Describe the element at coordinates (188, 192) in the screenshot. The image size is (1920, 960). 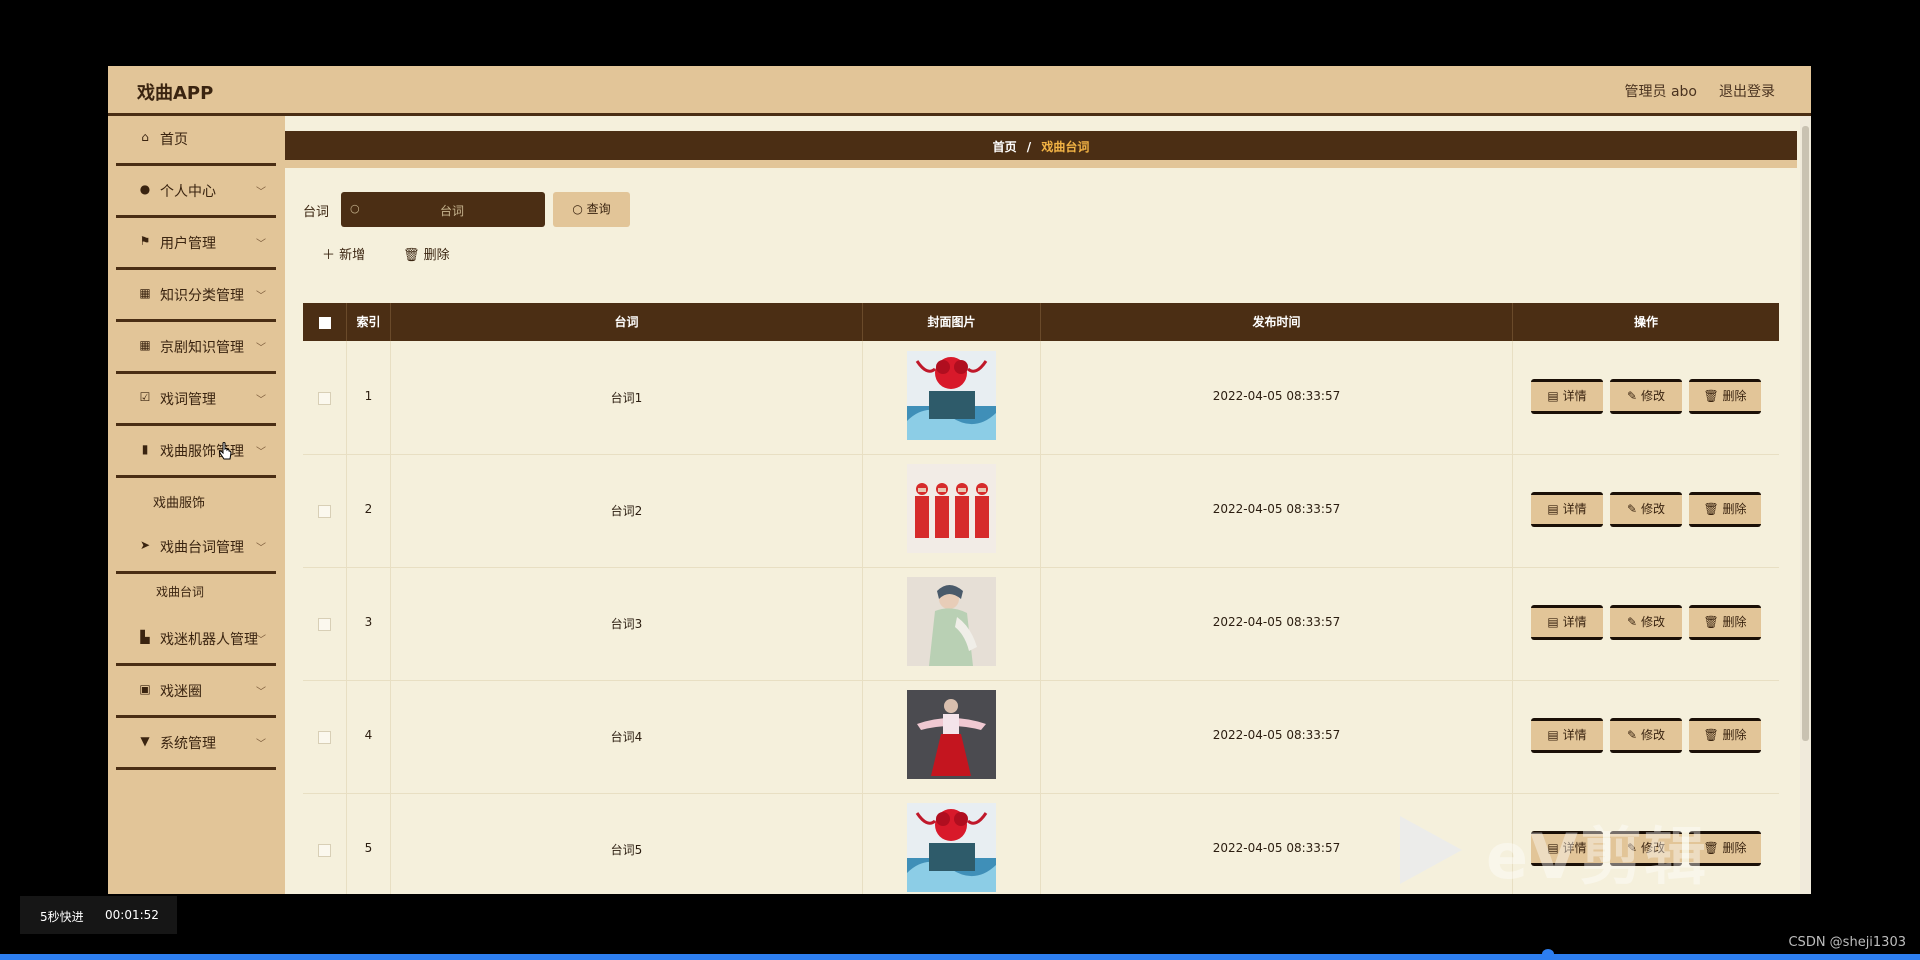
I see `sidebar-item-label: 个人中心` at that location.